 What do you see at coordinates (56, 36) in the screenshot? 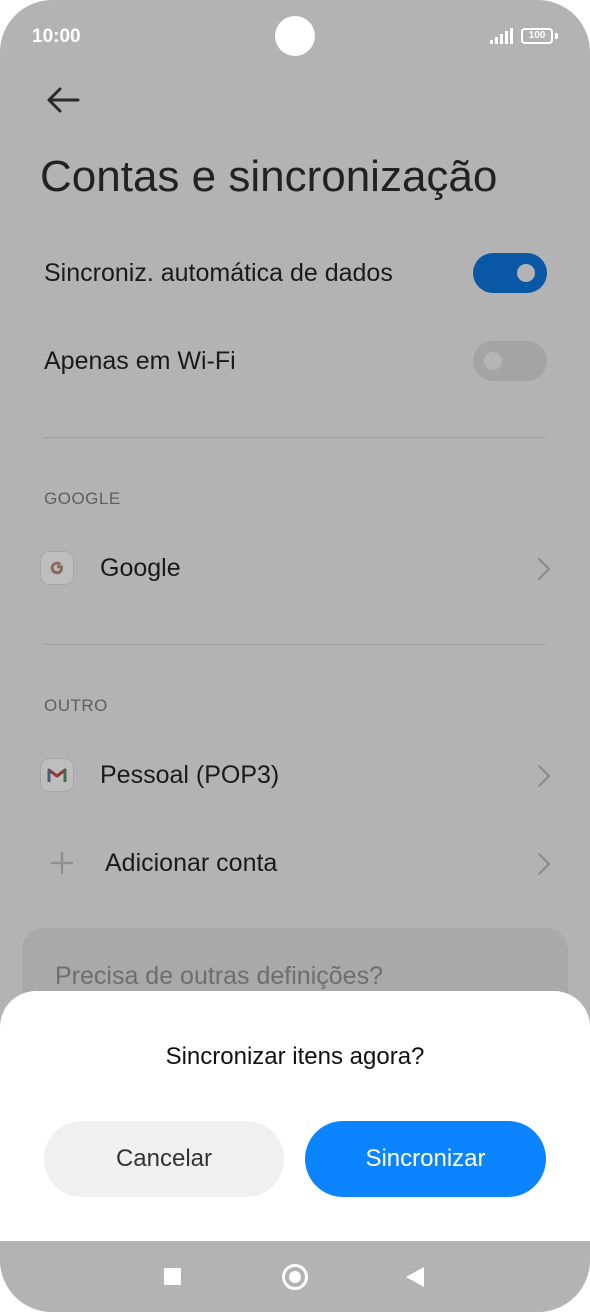
I see `status-time: 10:00` at bounding box center [56, 36].